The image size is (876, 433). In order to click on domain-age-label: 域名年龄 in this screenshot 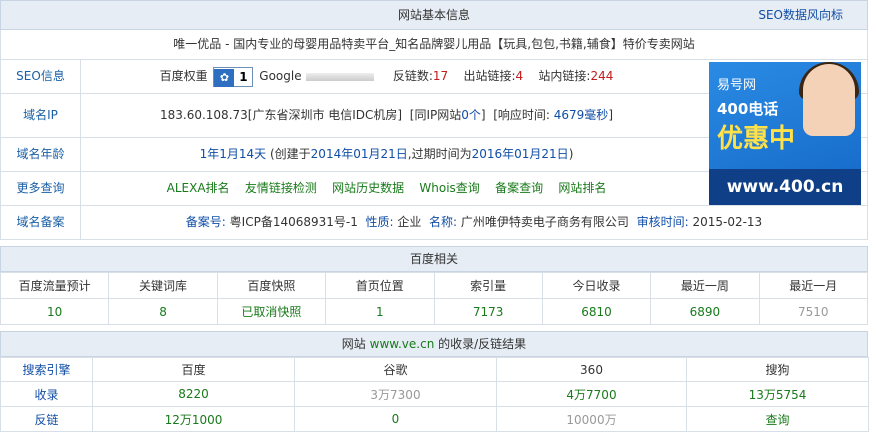, I will do `click(41, 154)`.